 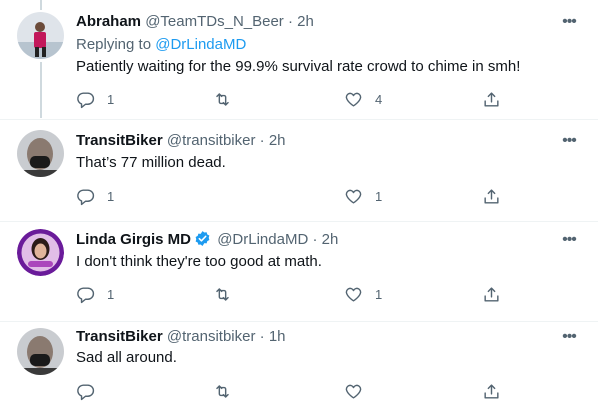 I want to click on user-handle: @DrLindaMD, so click(x=262, y=239).